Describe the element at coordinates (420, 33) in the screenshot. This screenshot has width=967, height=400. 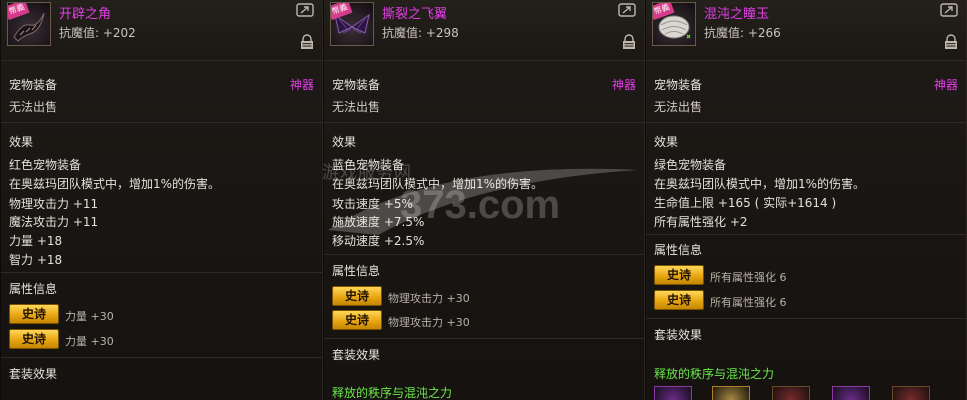
I see `resist-value: 抗魔值: +298` at that location.